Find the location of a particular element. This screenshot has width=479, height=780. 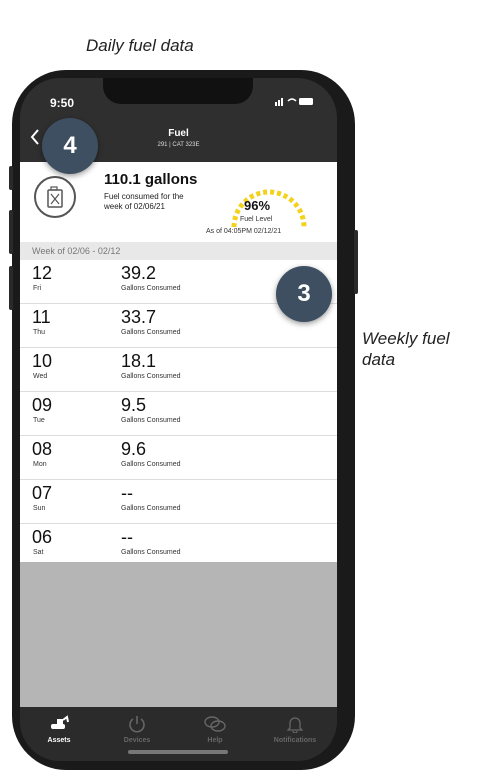

jerrycan-icon is located at coordinates (55, 197).